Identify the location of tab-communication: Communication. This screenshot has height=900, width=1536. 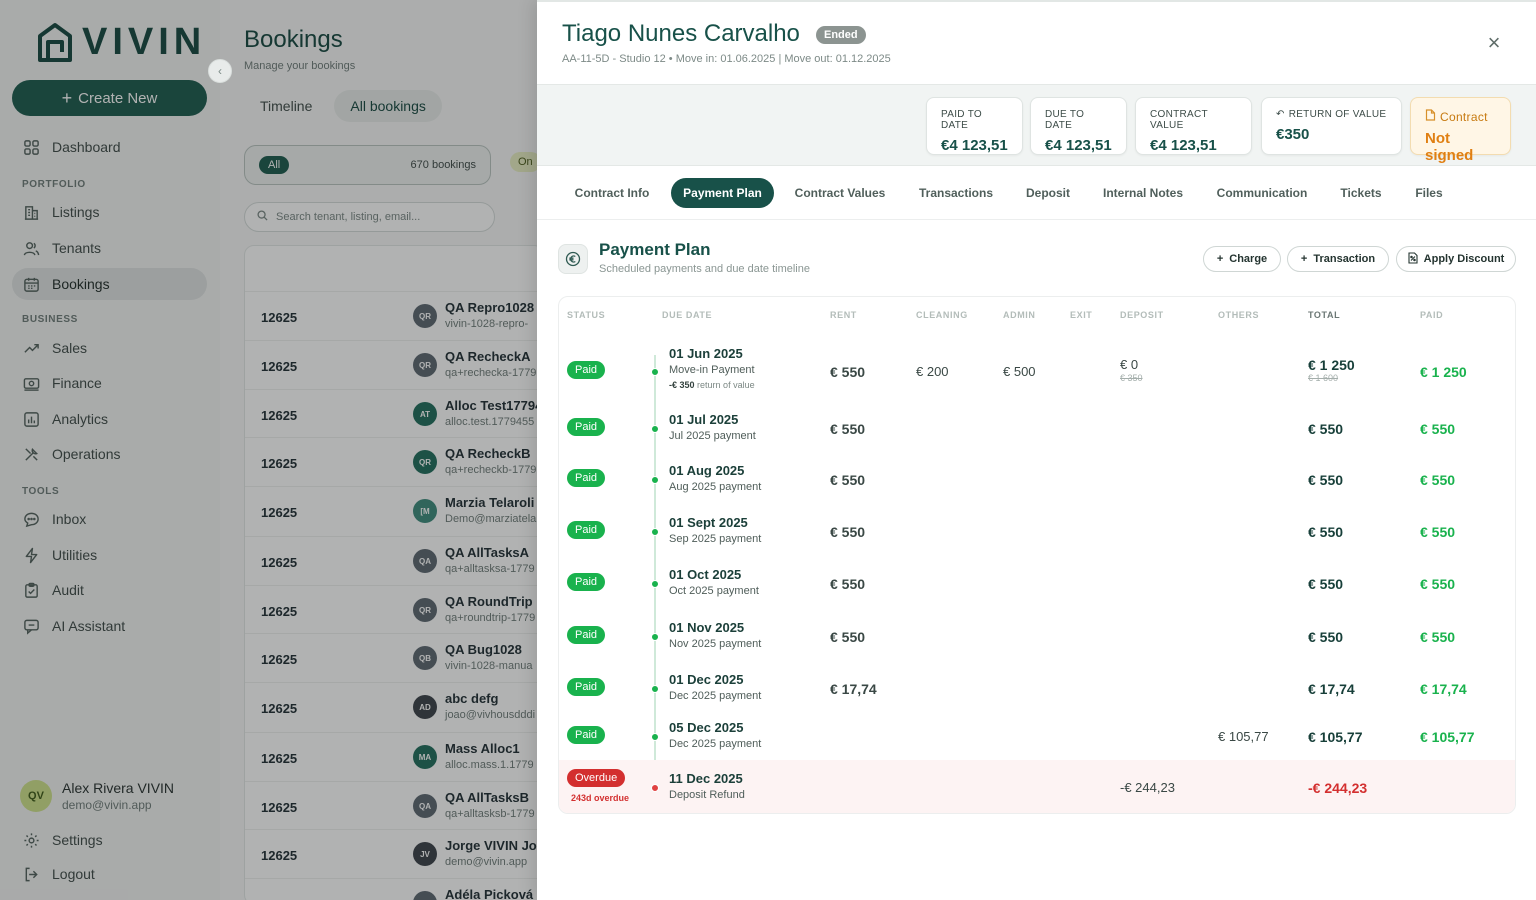
(1262, 193).